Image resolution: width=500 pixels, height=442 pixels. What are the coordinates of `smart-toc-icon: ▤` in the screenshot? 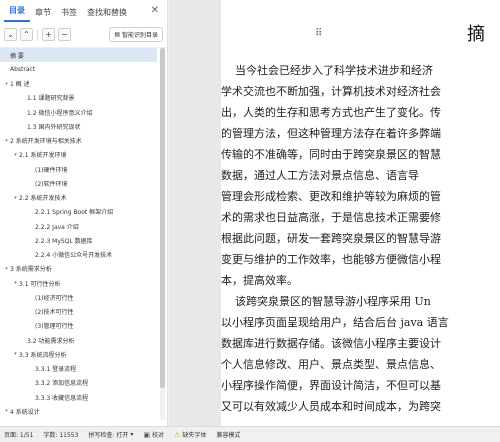 It's located at (117, 34).